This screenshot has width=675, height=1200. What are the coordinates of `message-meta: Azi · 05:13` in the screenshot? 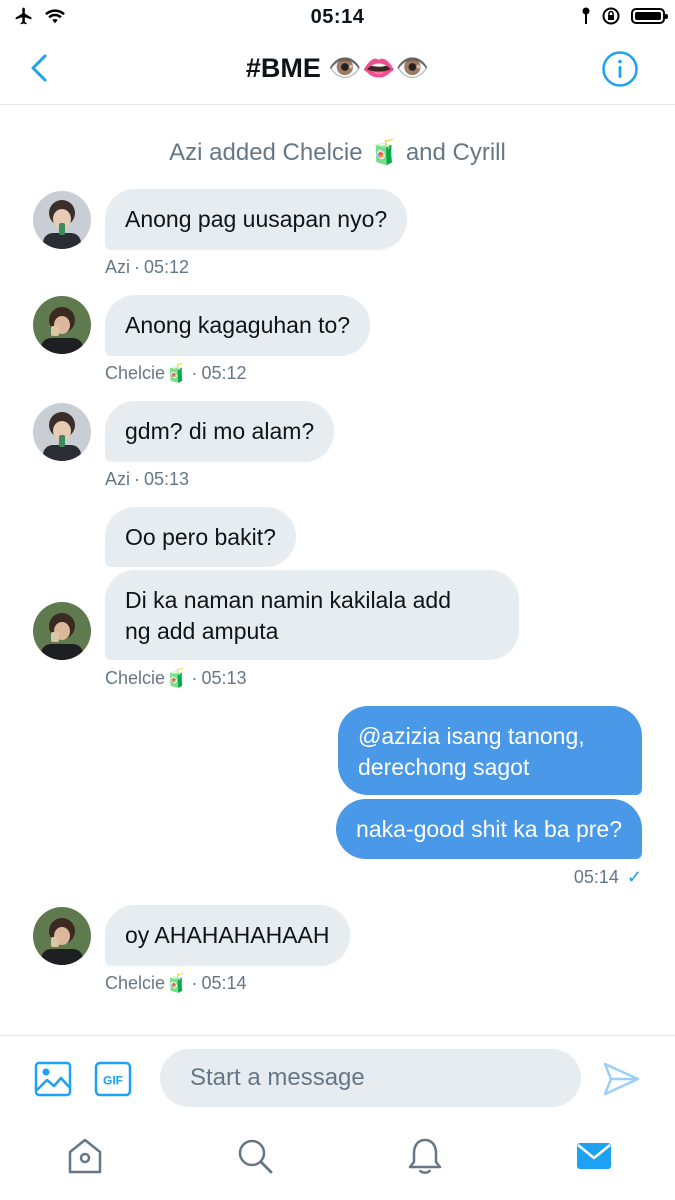 It's located at (147, 479).